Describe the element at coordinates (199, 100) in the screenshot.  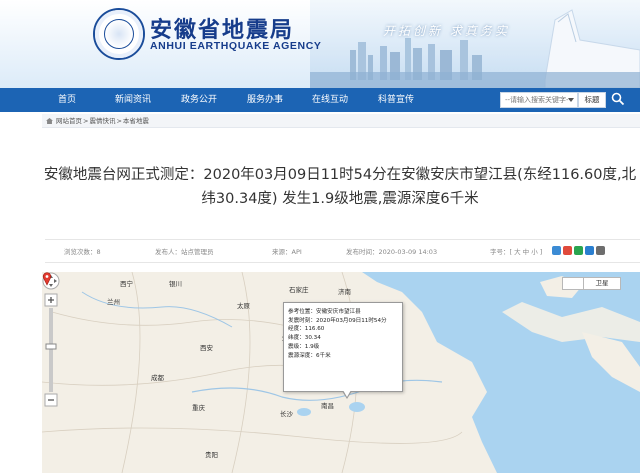
I see `nav-item-gov-affairs: 政务公开` at that location.